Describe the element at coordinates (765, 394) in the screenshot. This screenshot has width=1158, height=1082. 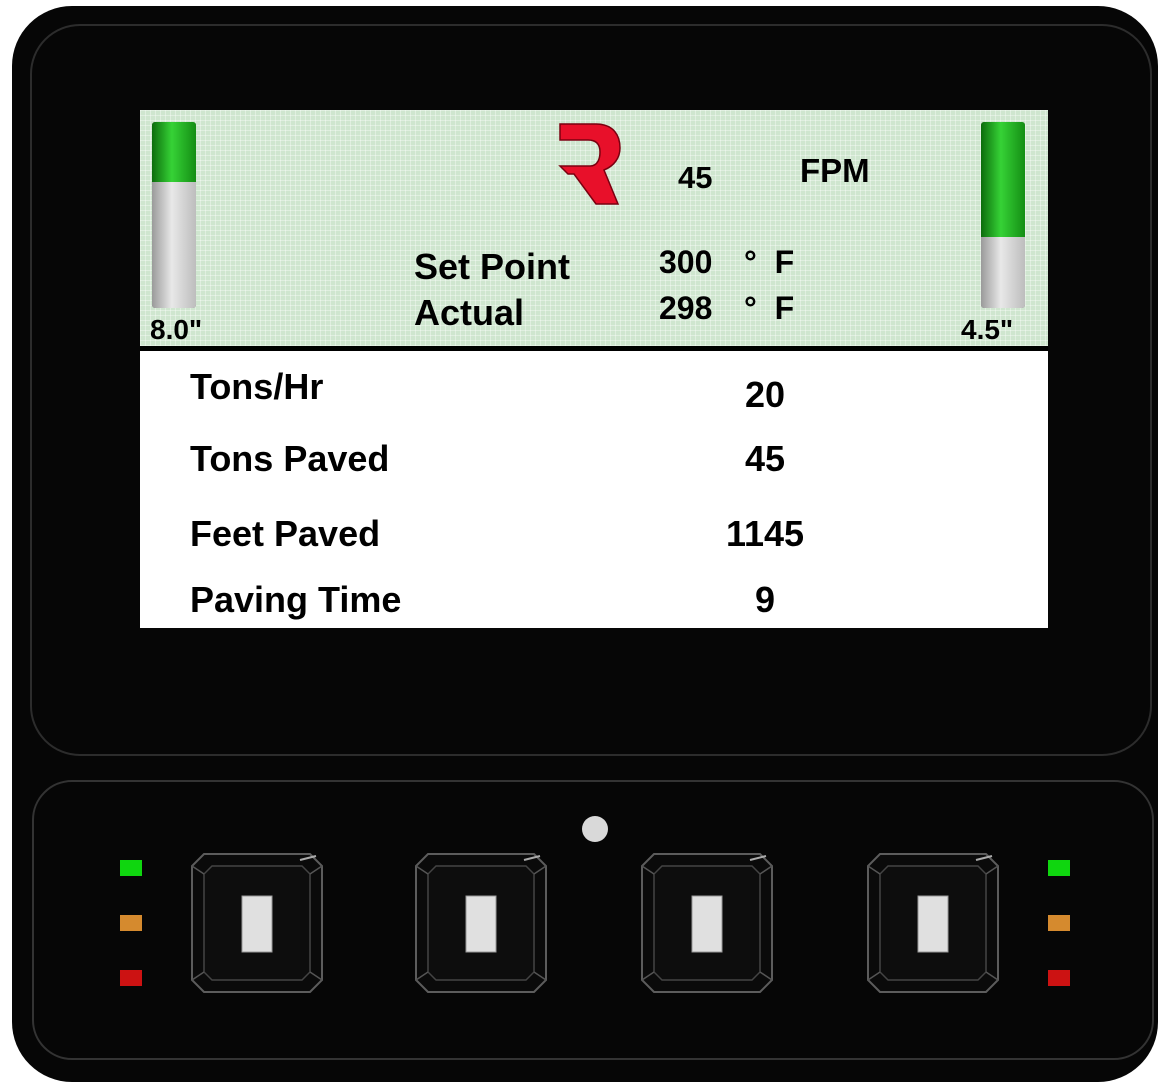
I see `tons-per-hour-value: 20` at that location.